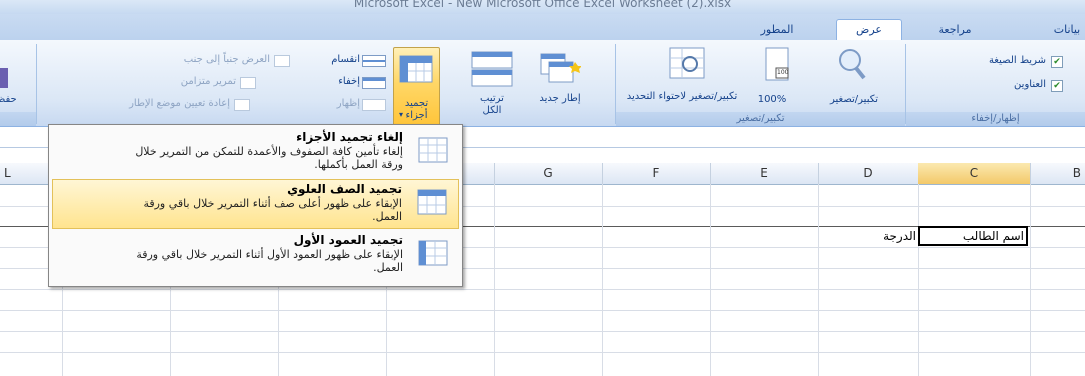 The width and height of the screenshot is (1085, 376). Describe the element at coordinates (1057, 62) in the screenshot. I see `formula-bar-checkbox: ✔` at that location.